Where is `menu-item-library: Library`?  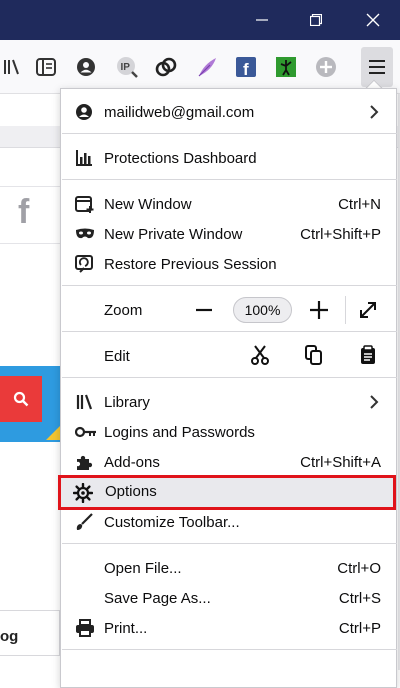
menu-item-library: Library is located at coordinates (229, 402).